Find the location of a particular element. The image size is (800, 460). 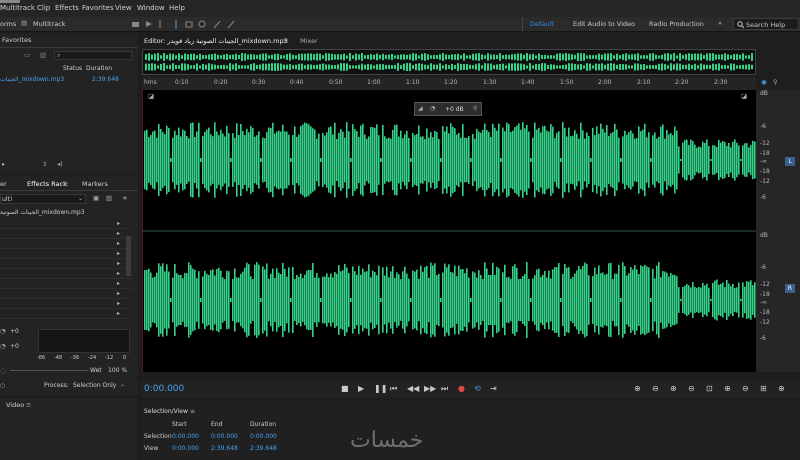

tab-menu-icon: ≡ is located at coordinates (65, 184).